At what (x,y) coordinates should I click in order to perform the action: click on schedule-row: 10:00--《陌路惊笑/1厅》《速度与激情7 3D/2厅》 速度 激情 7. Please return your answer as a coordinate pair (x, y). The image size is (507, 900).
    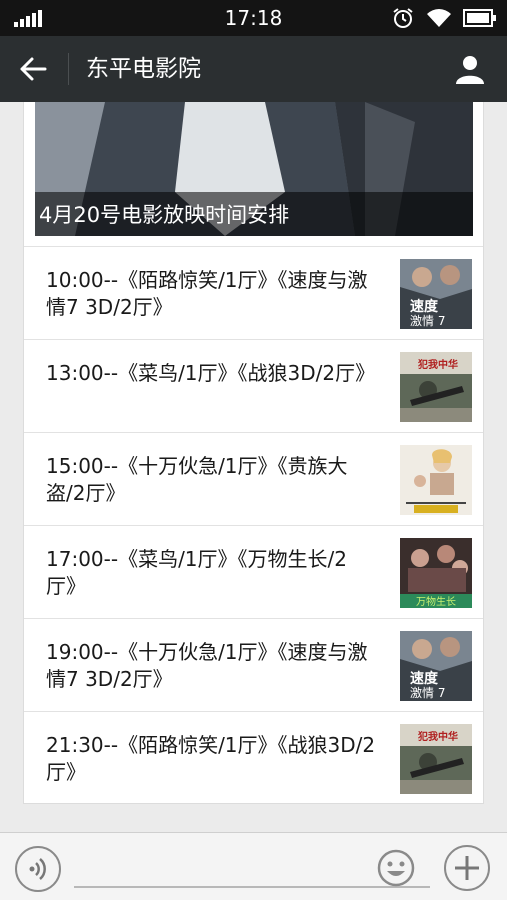
    Looking at the image, I should click on (253, 292).